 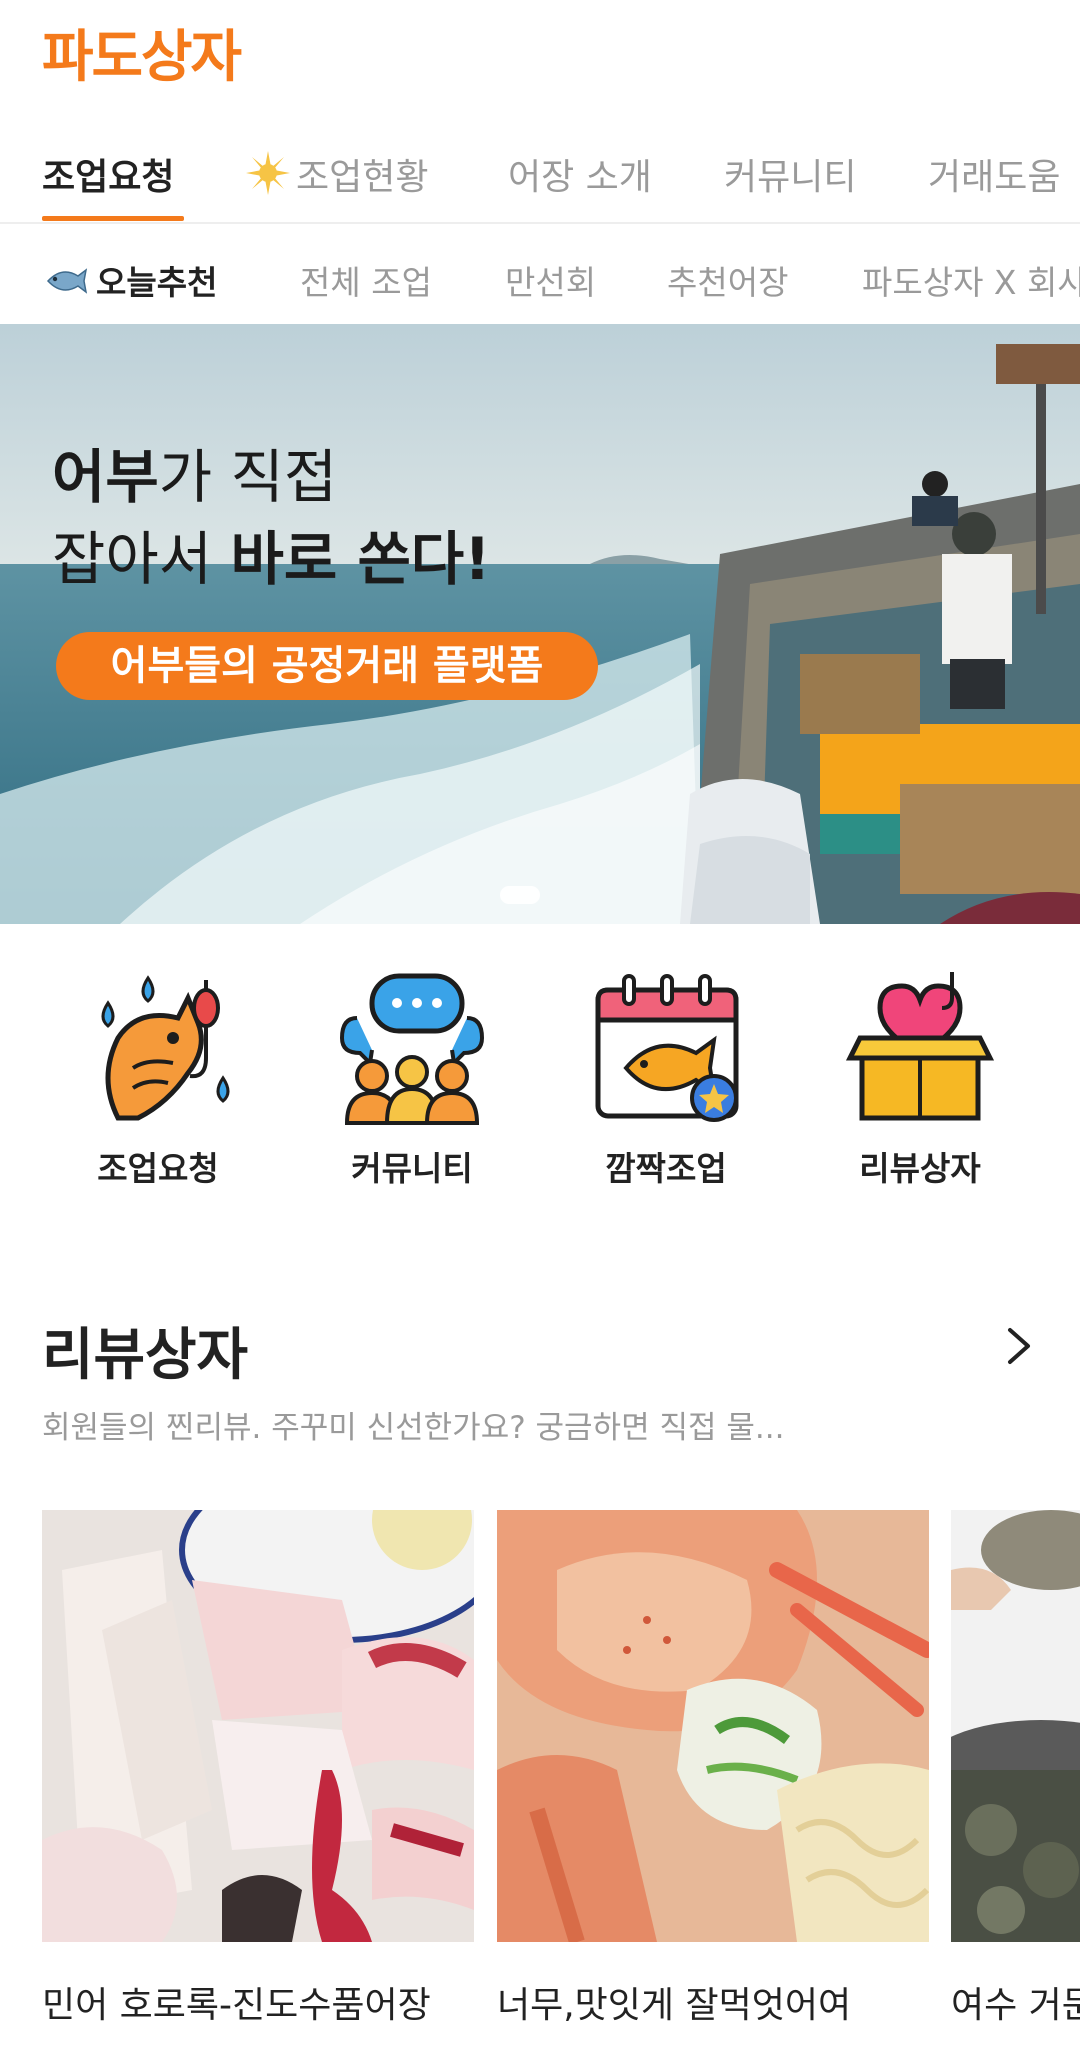 I want to click on heart-box-icon, so click(x=920, y=1046).